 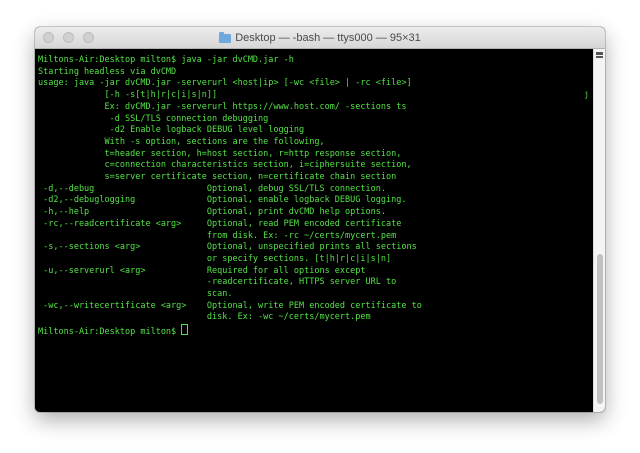 I want to click on window-title-container: Desktop — -bash — ttys000 — 95×31, so click(x=320, y=38).